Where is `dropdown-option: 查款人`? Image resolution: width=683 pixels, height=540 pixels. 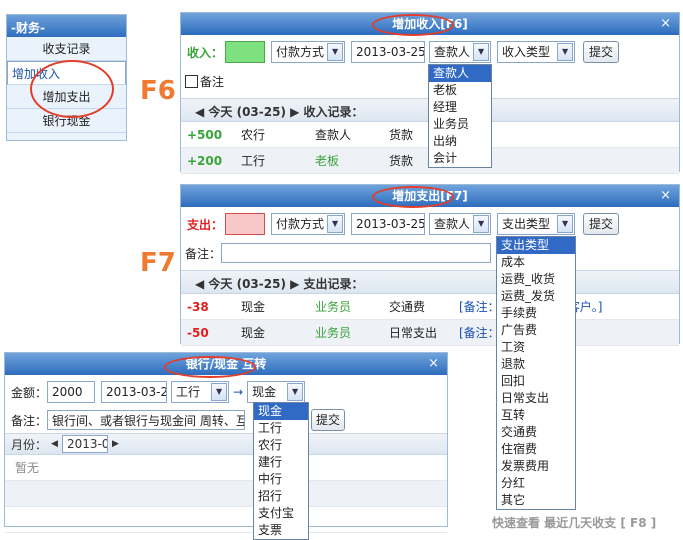
dropdown-option: 查款人 is located at coordinates (460, 73).